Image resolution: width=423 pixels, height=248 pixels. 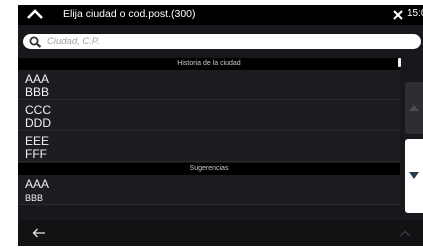 I want to click on list-item-line1: CCC, so click(x=38, y=110).